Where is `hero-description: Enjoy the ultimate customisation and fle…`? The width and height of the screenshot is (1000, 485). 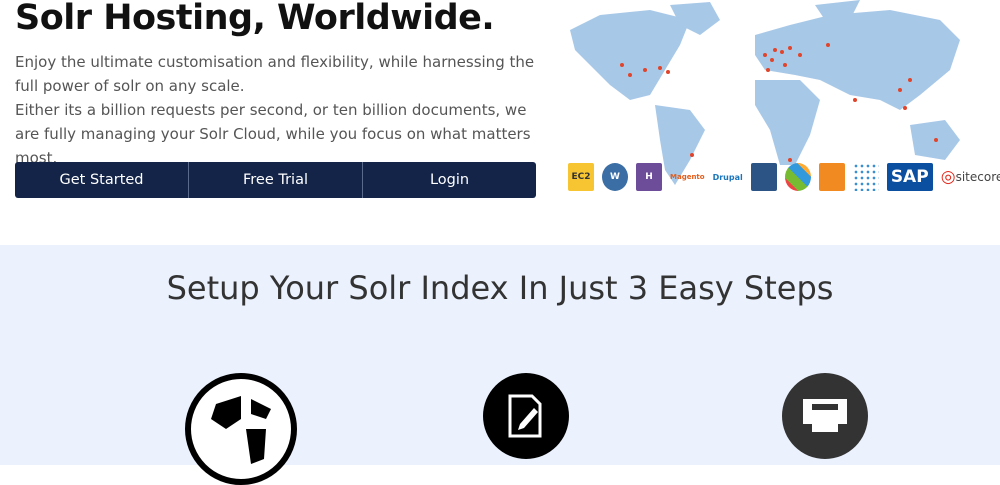
hero-description: Enjoy the ultimate customisation and fle… is located at coordinates (275, 110).